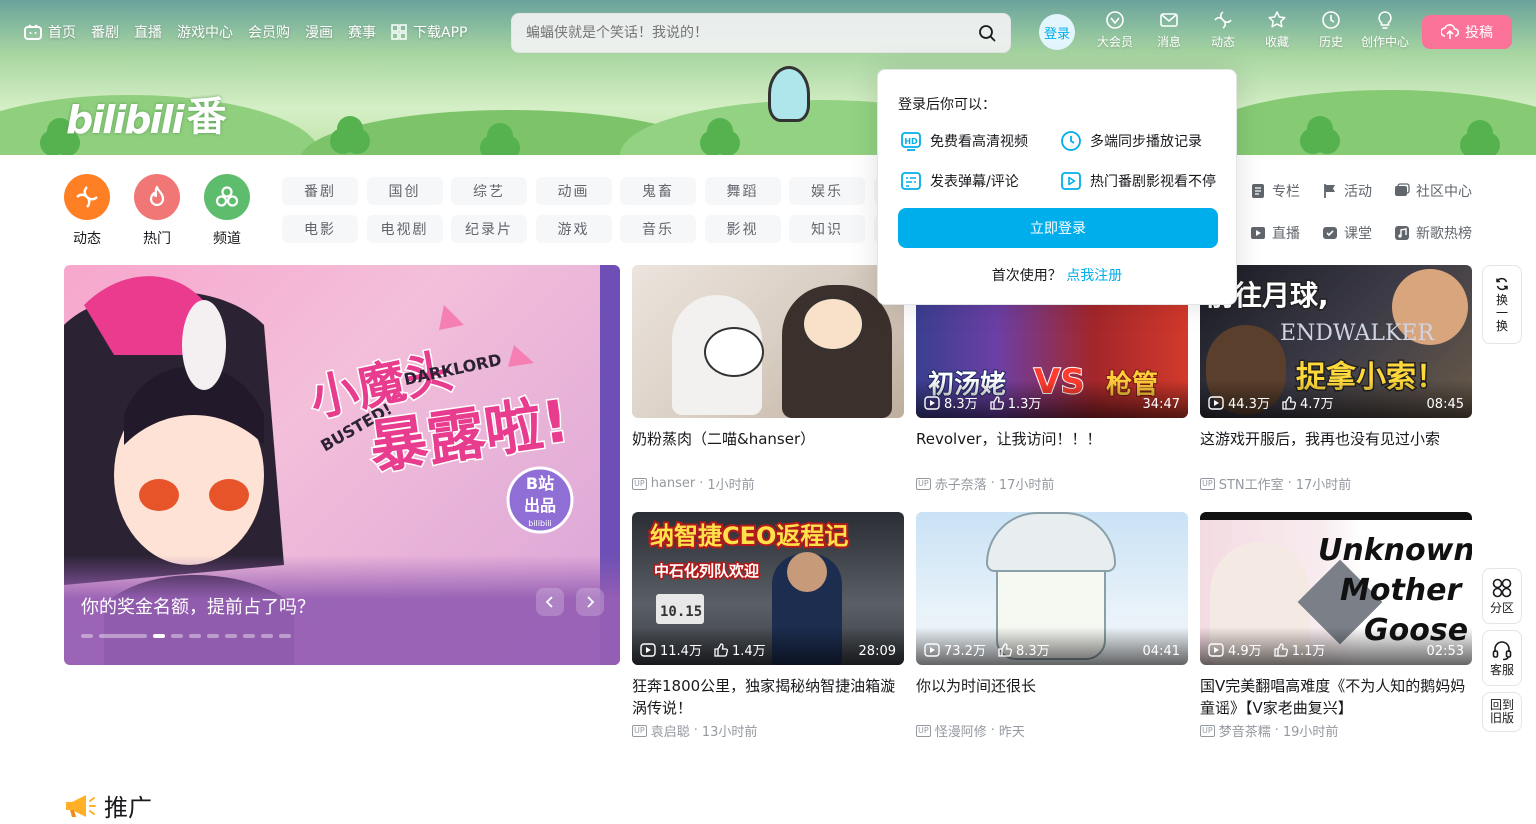 The width and height of the screenshot is (1536, 824). Describe the element at coordinates (1235, 649) in the screenshot. I see `views-stat: 4.9万` at that location.